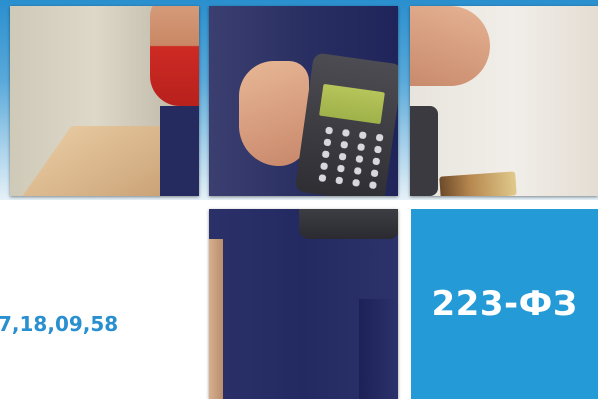 Image resolution: width=598 pixels, height=399 pixels. Describe the element at coordinates (216, 319) in the screenshot. I see `arm-edge` at that location.